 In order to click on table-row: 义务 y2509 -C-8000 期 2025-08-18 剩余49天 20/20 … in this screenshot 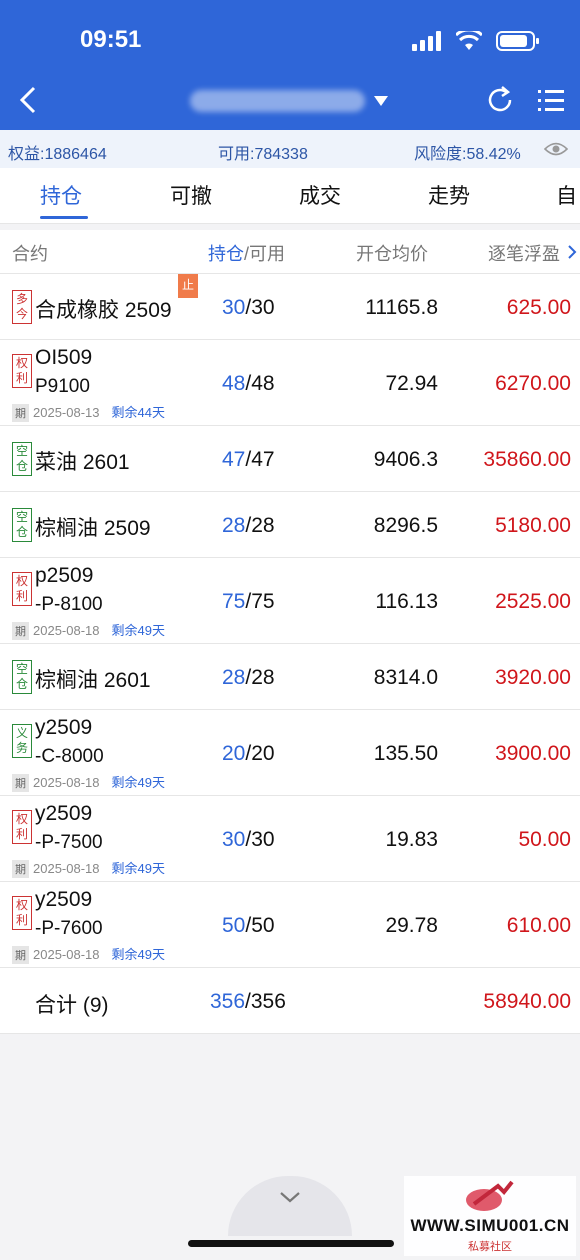, I will do `click(290, 753)`.